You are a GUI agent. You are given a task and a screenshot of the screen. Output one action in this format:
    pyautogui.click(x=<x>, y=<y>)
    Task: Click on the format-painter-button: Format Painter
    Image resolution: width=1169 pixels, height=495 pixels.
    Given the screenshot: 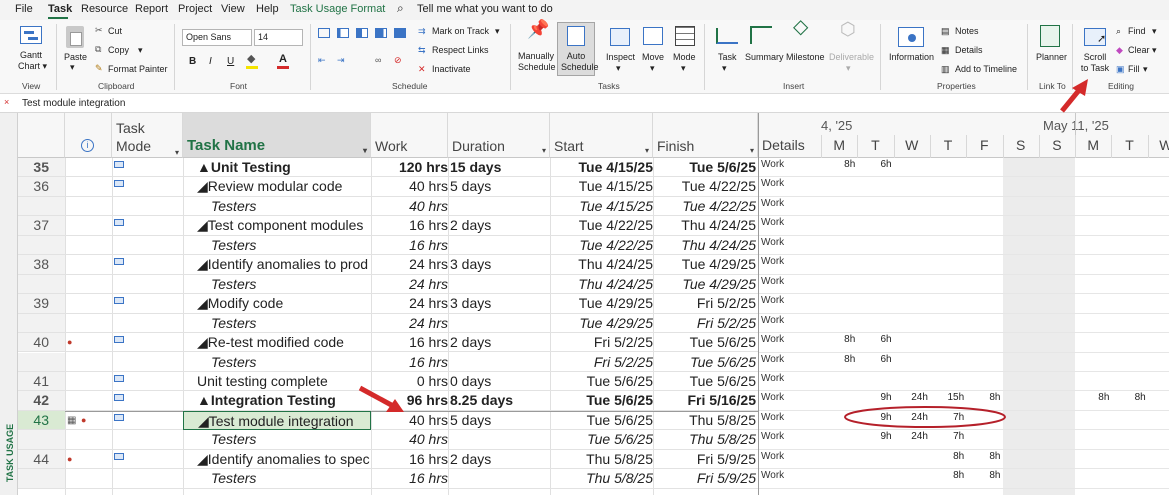 What is the action you would take?
    pyautogui.click(x=138, y=69)
    